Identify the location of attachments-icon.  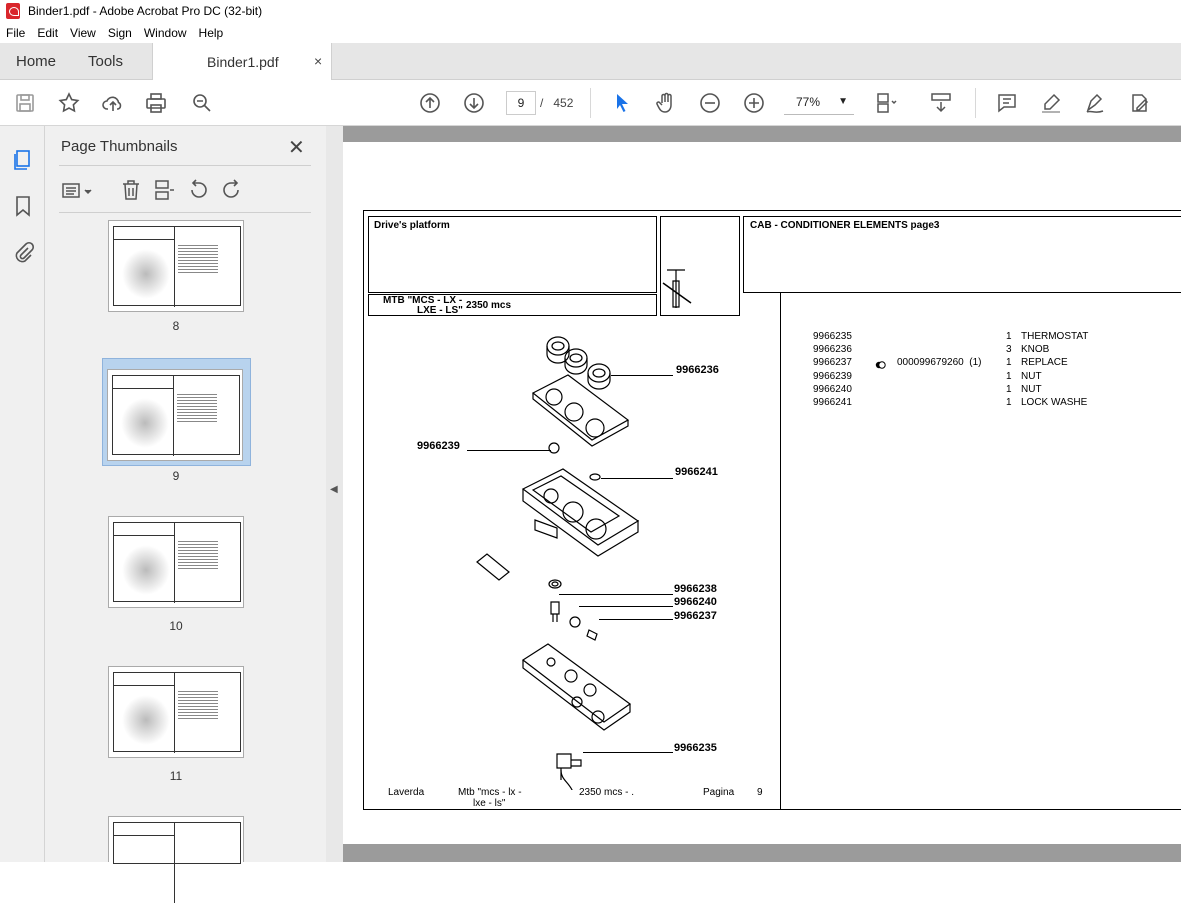
(23, 252).